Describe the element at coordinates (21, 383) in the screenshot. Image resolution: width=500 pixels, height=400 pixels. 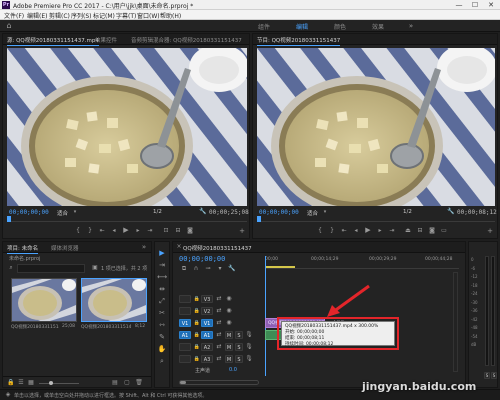
I see `list-view-icon: ☰` at that location.